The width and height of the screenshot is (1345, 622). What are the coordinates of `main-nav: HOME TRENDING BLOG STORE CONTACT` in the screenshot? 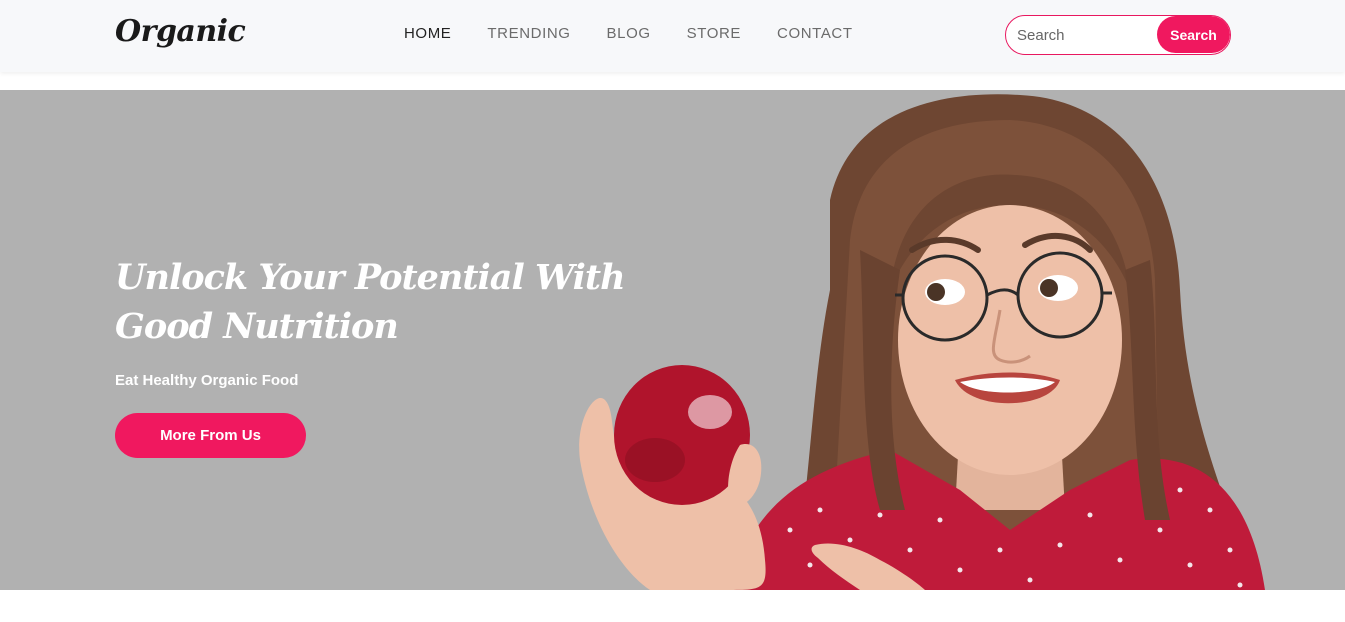 It's located at (646, 33).